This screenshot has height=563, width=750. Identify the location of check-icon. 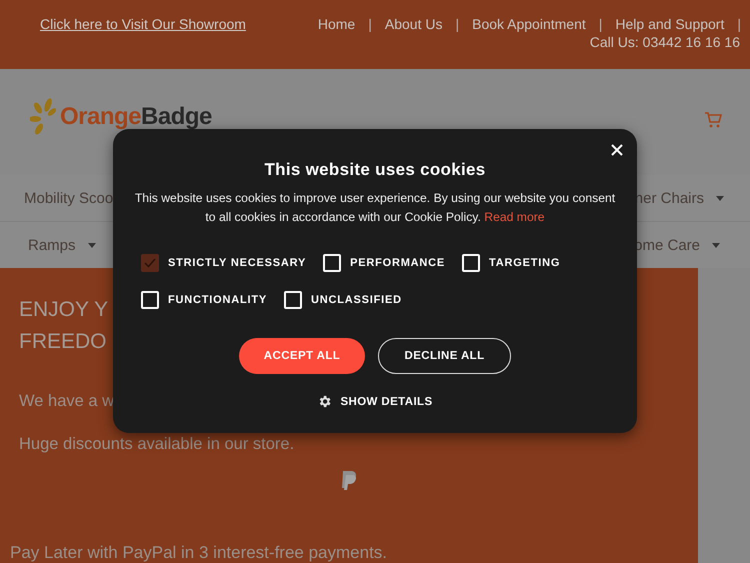
(150, 263).